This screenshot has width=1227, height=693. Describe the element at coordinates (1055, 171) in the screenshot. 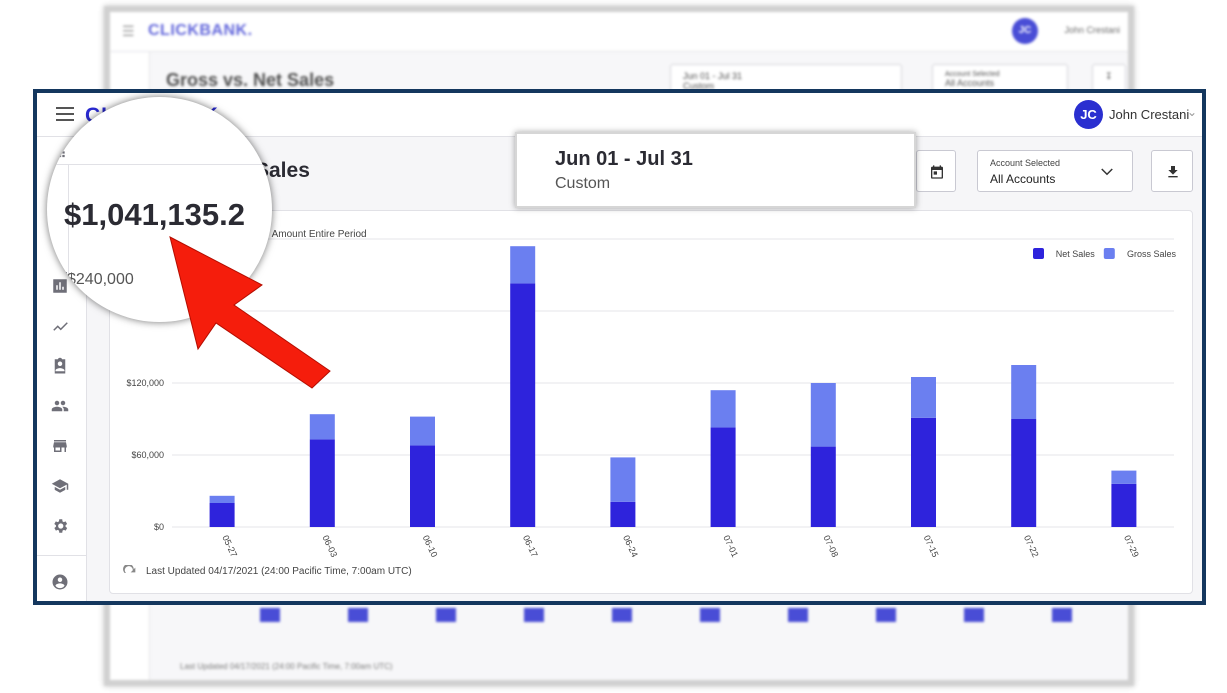

I see `account-select: Account Selected All Accounts` at that location.